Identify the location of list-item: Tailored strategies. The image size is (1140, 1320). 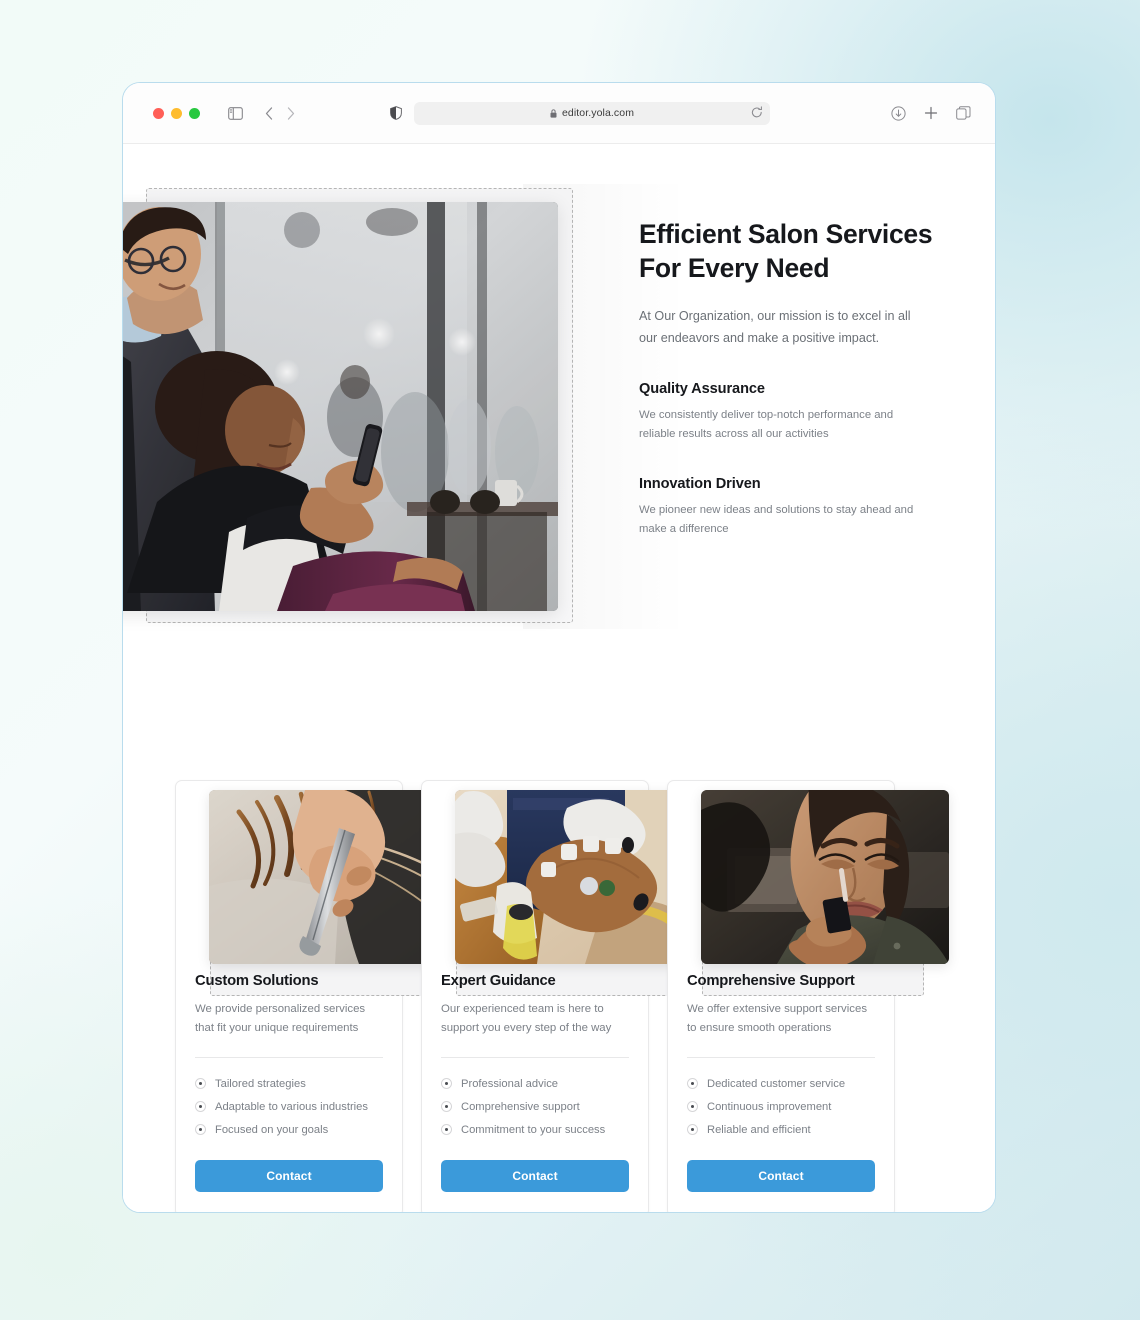
(289, 1083).